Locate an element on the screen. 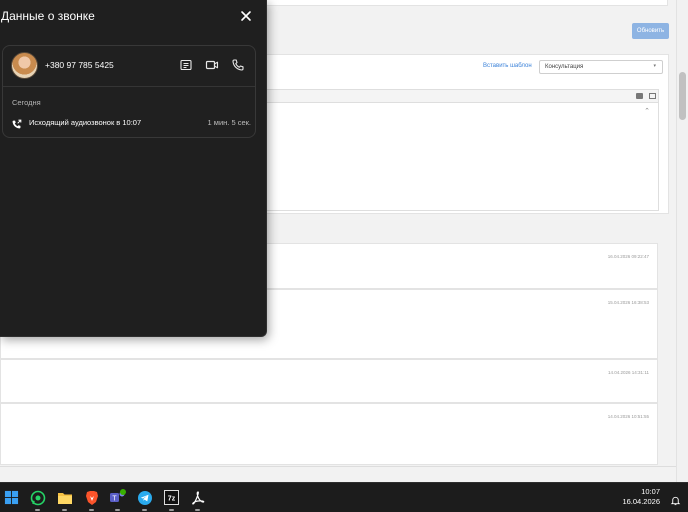 The image size is (688, 512). brave-browser-icon is located at coordinates (91, 500).